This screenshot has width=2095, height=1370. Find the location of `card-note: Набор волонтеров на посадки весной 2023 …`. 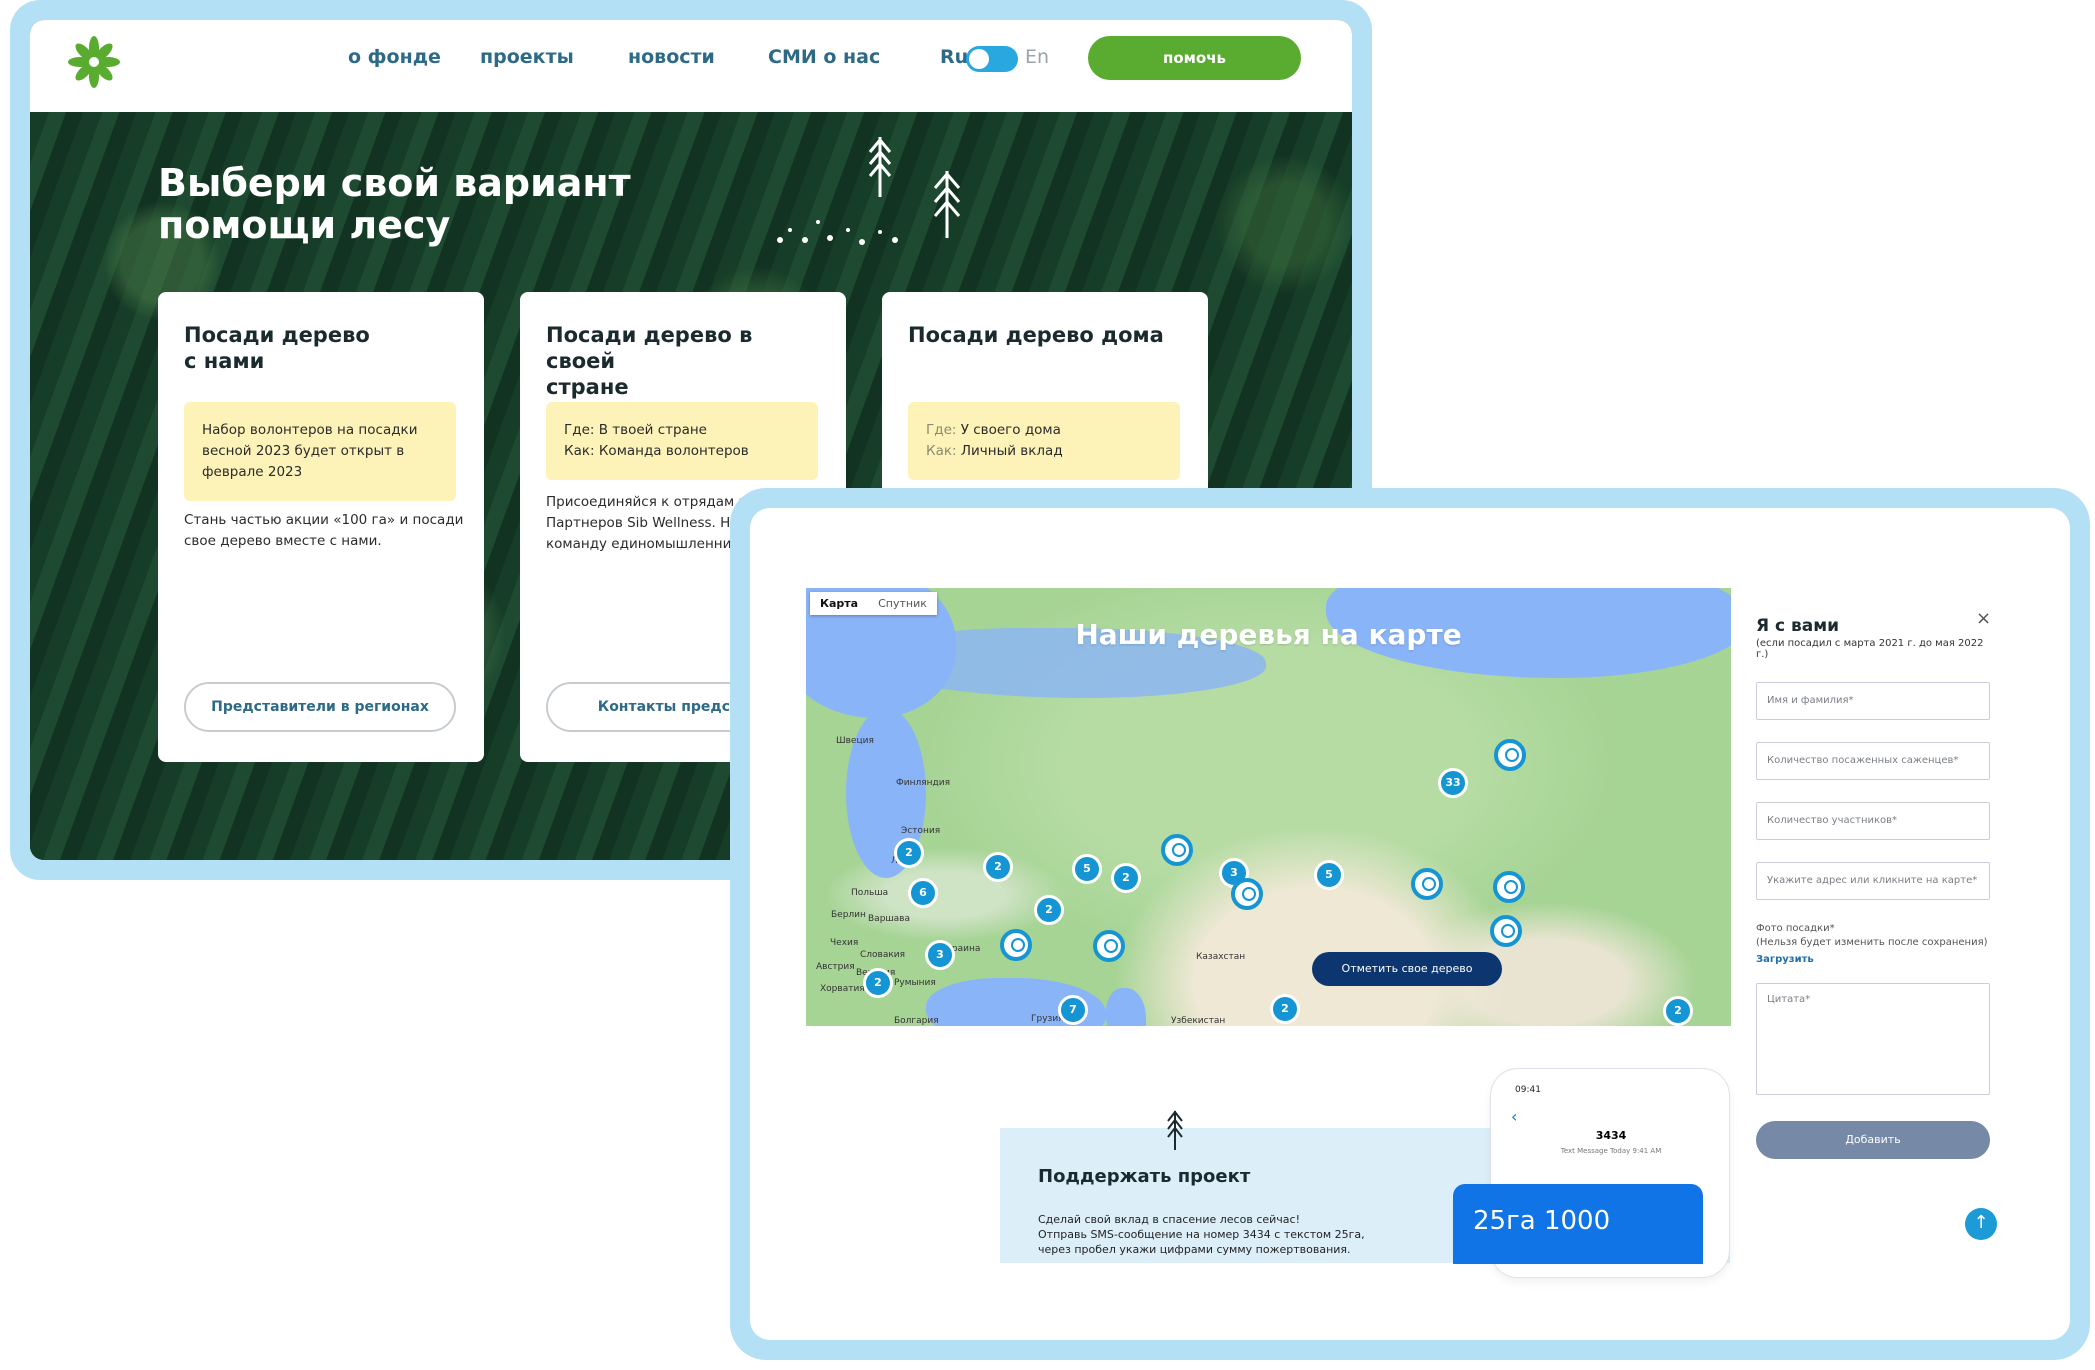

card-note: Набор волонтеров на посадки весной 2023 … is located at coordinates (320, 451).